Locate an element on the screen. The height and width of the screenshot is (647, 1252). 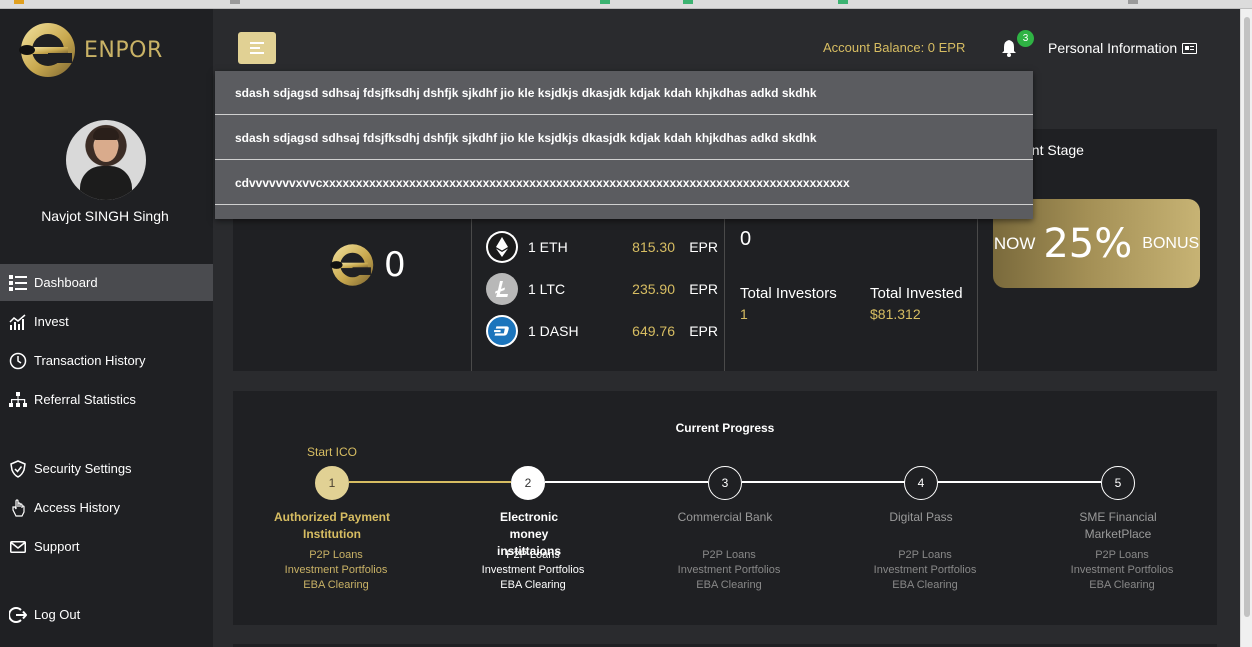
total-investors-label: Total Investors is located at coordinates (788, 293).